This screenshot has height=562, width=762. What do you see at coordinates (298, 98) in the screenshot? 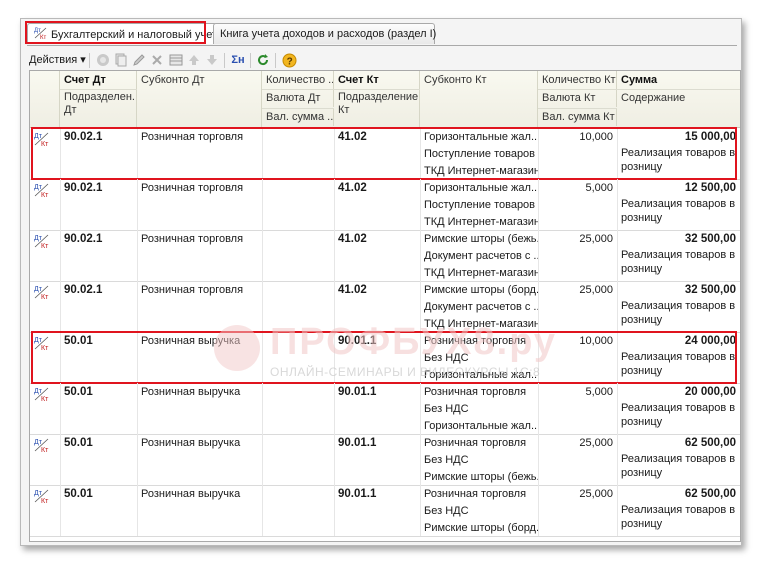
I see `header-debit-currency: Валюта Дт` at bounding box center [298, 98].